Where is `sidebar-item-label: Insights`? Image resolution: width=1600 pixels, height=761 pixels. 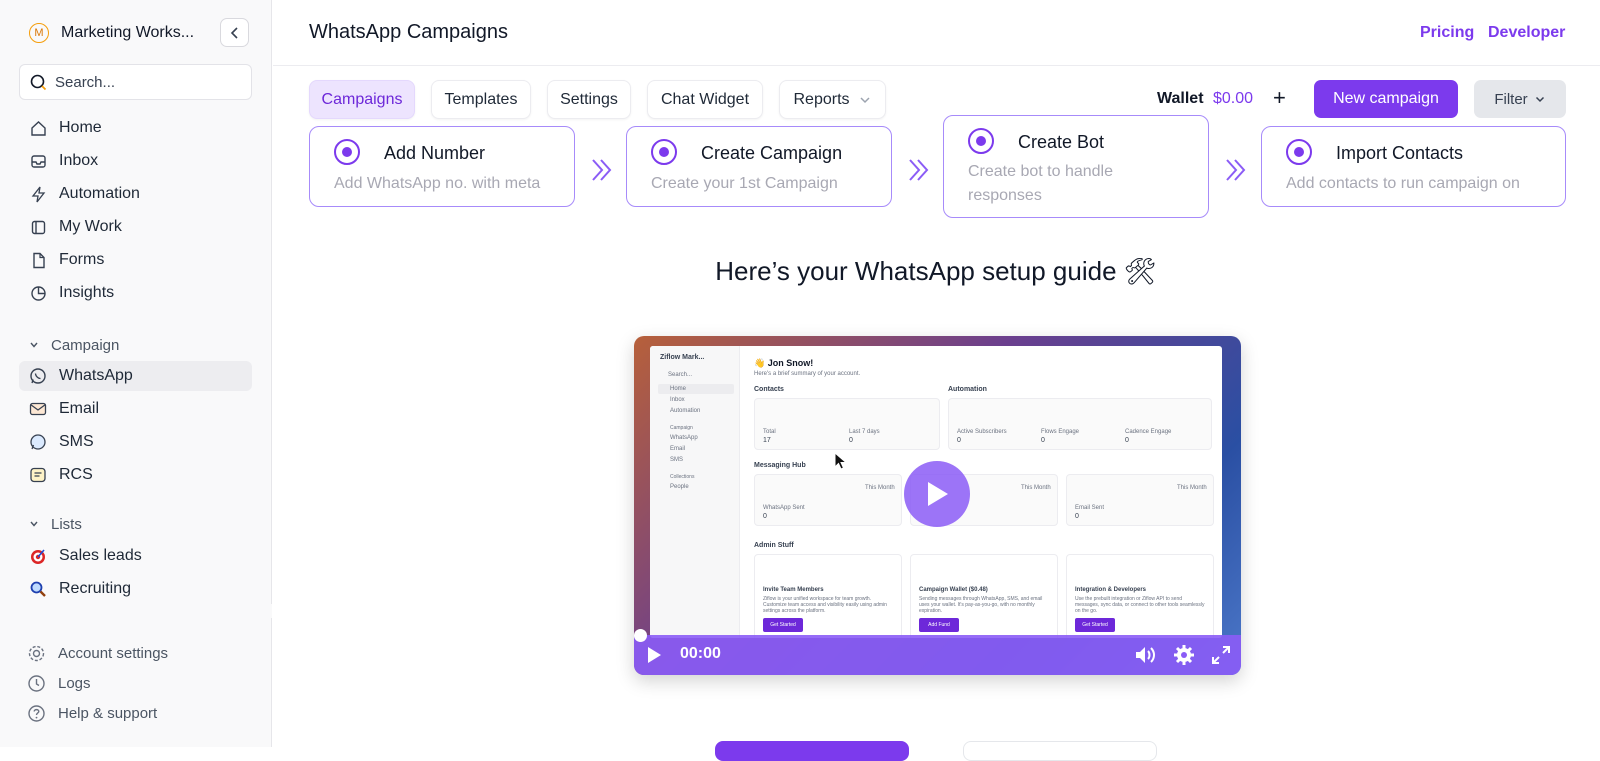
sidebar-item-label: Insights is located at coordinates (87, 292).